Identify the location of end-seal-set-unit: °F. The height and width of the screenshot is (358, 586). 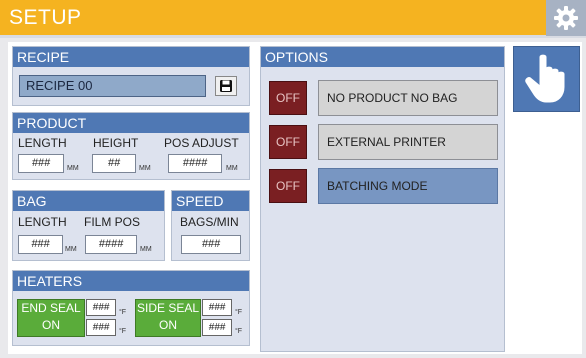
(123, 312).